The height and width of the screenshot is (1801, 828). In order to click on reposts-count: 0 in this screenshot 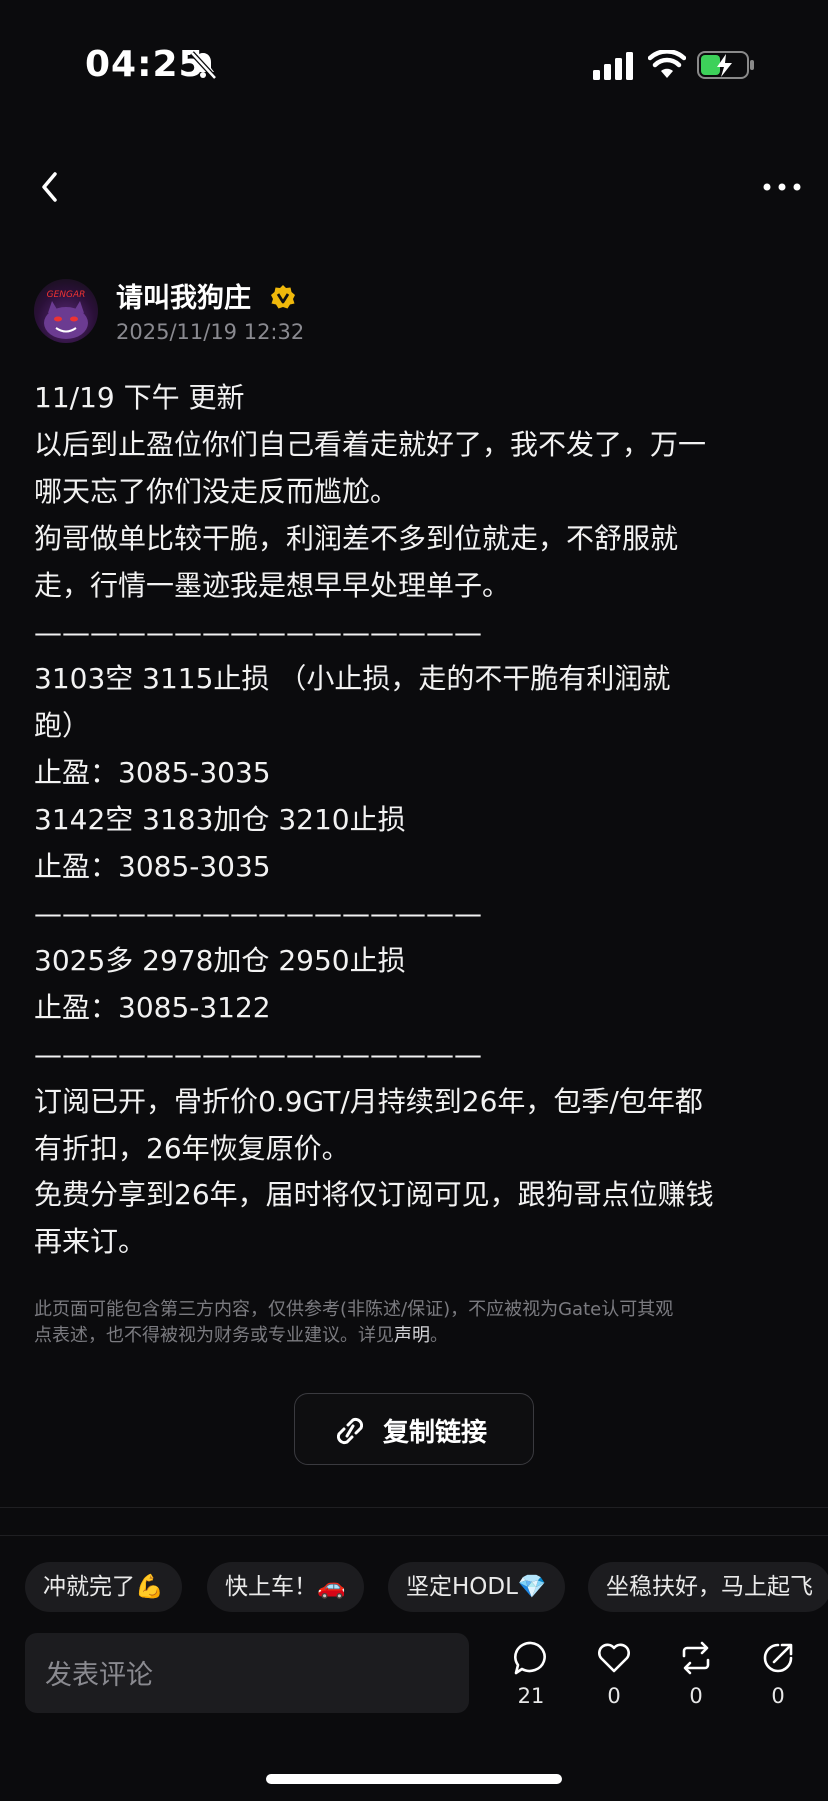, I will do `click(696, 1696)`.